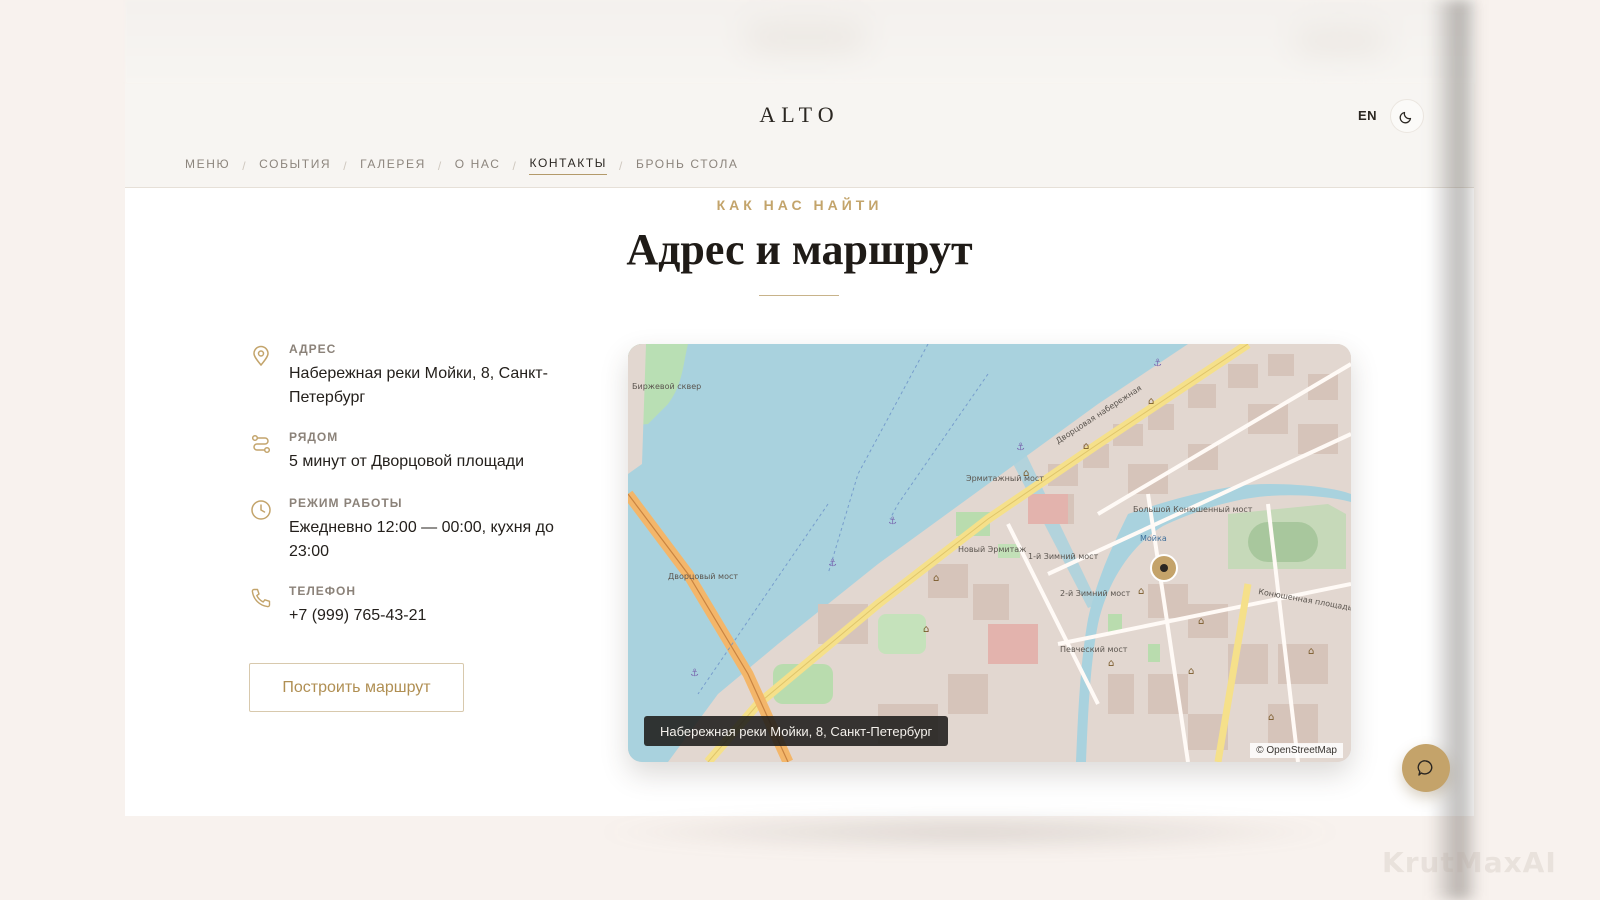 This screenshot has width=1600, height=900. I want to click on moon-icon, so click(1405, 117).